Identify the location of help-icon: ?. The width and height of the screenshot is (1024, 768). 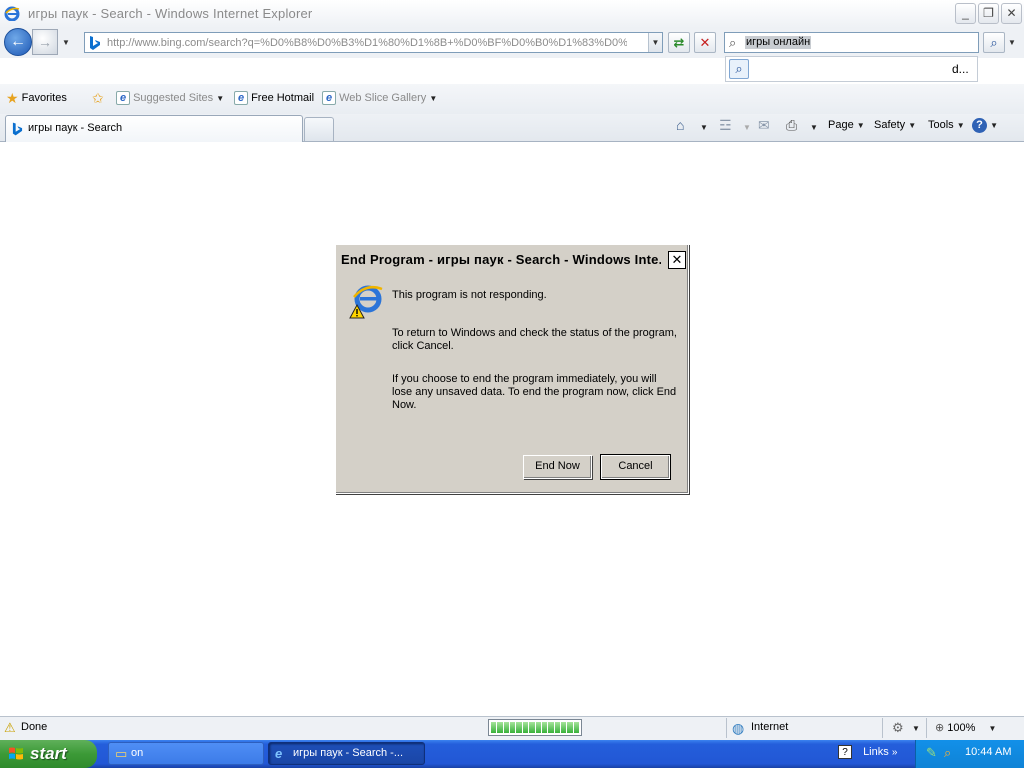
(979, 125).